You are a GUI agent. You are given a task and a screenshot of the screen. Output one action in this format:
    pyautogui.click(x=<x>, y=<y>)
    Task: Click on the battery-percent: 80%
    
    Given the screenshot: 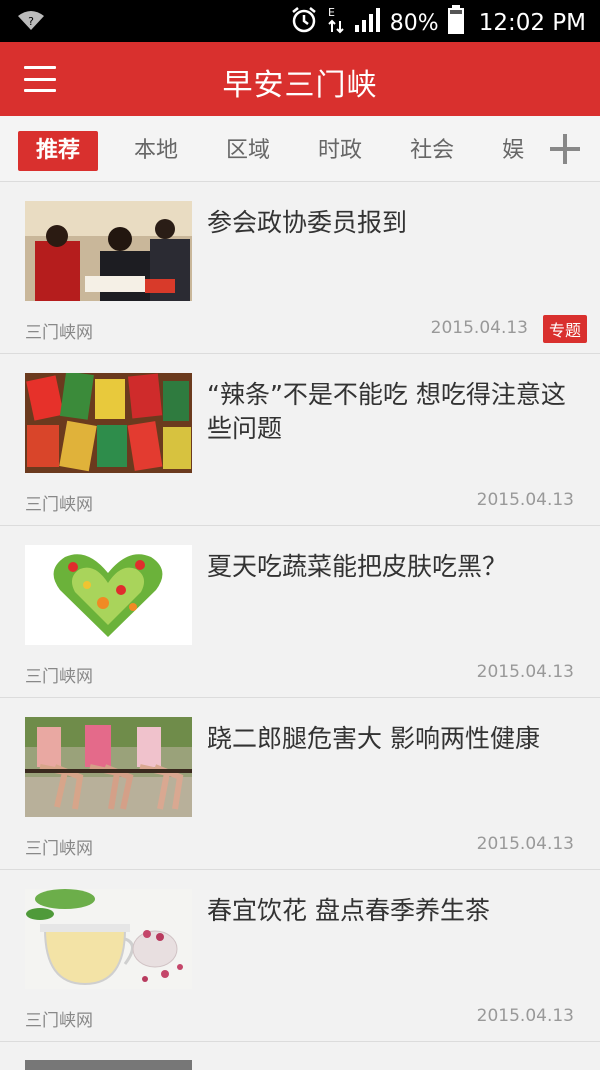 What is the action you would take?
    pyautogui.click(x=414, y=23)
    